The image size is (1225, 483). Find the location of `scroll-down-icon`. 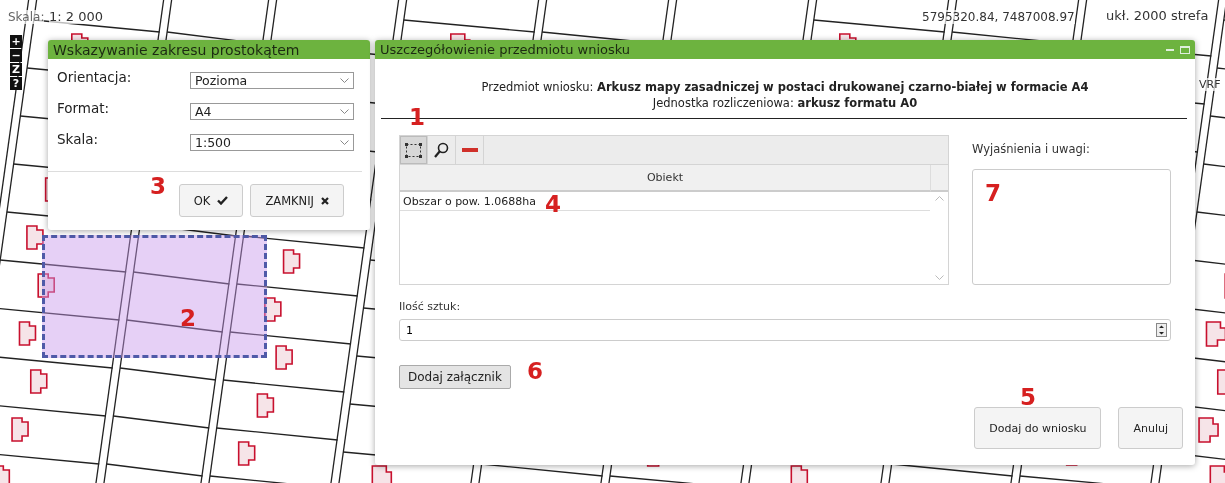

scroll-down-icon is located at coordinates (939, 278).